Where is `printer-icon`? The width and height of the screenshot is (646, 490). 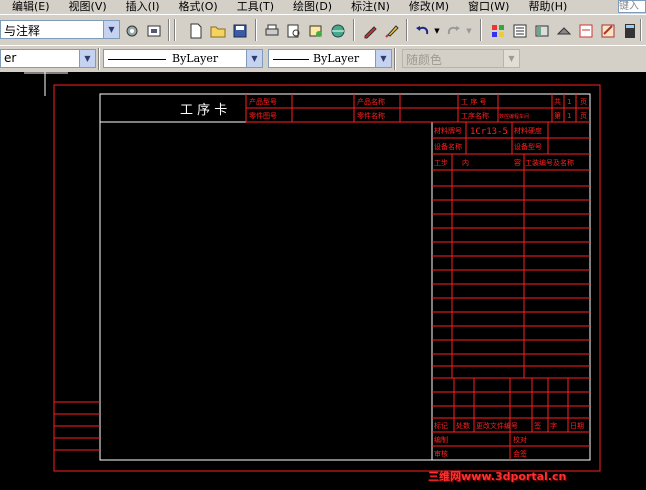
printer-icon is located at coordinates (272, 30).